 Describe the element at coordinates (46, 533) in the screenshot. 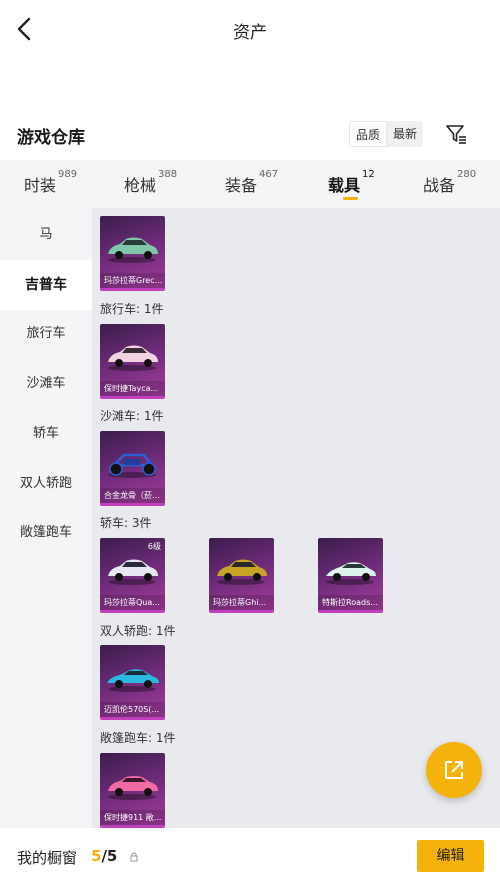

I see `sidebar-item-convertible: 敞篷跑车` at that location.